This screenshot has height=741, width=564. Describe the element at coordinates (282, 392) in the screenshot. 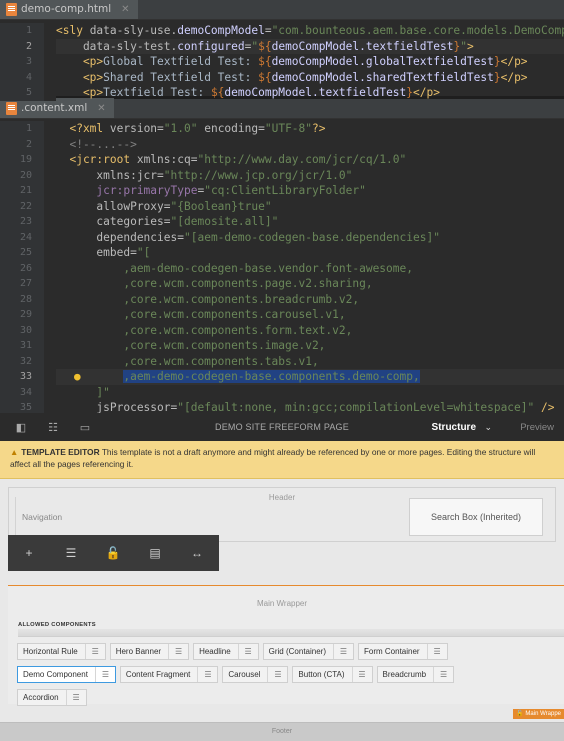

I see `code-line: 34 ]"` at that location.